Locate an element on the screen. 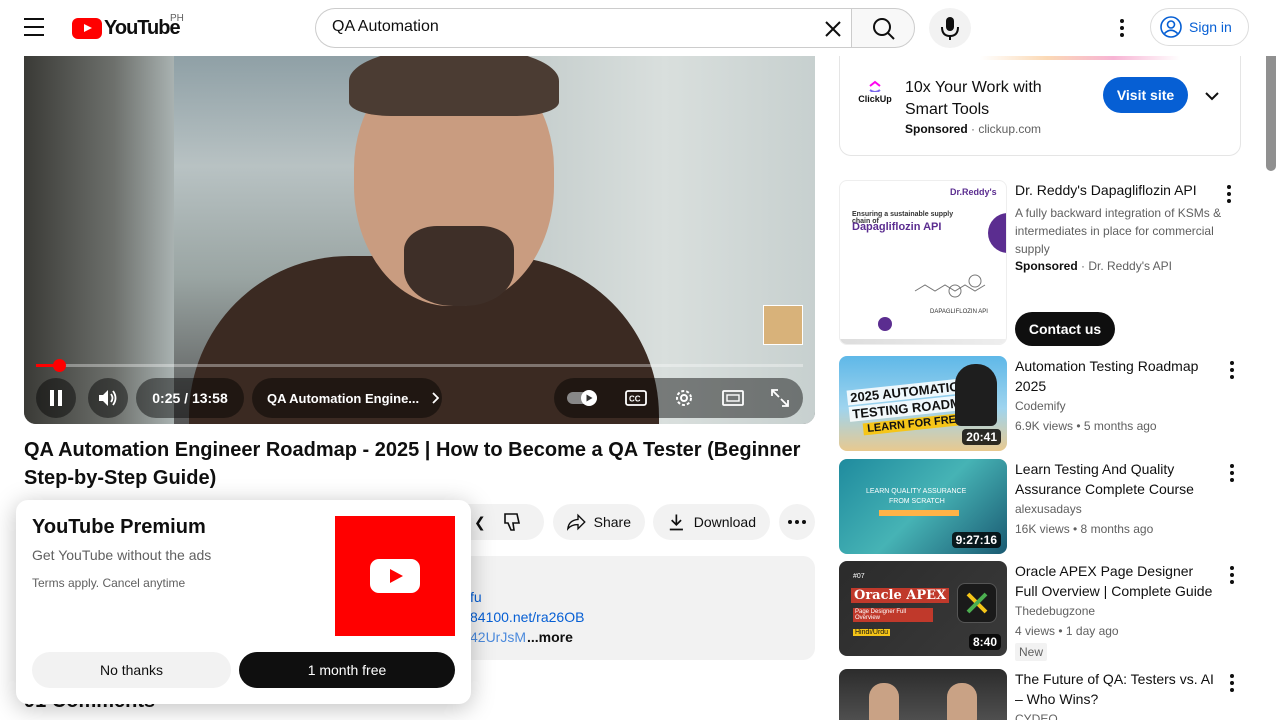 This screenshot has width=1280, height=720. youtube-logo: YouTube is located at coordinates (126, 27).